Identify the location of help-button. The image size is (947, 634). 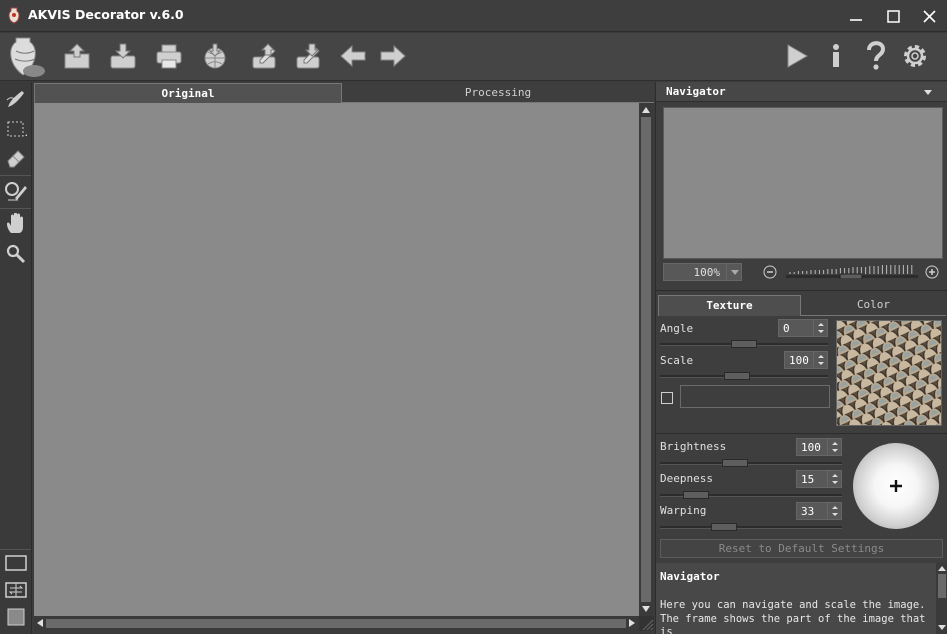
(876, 56).